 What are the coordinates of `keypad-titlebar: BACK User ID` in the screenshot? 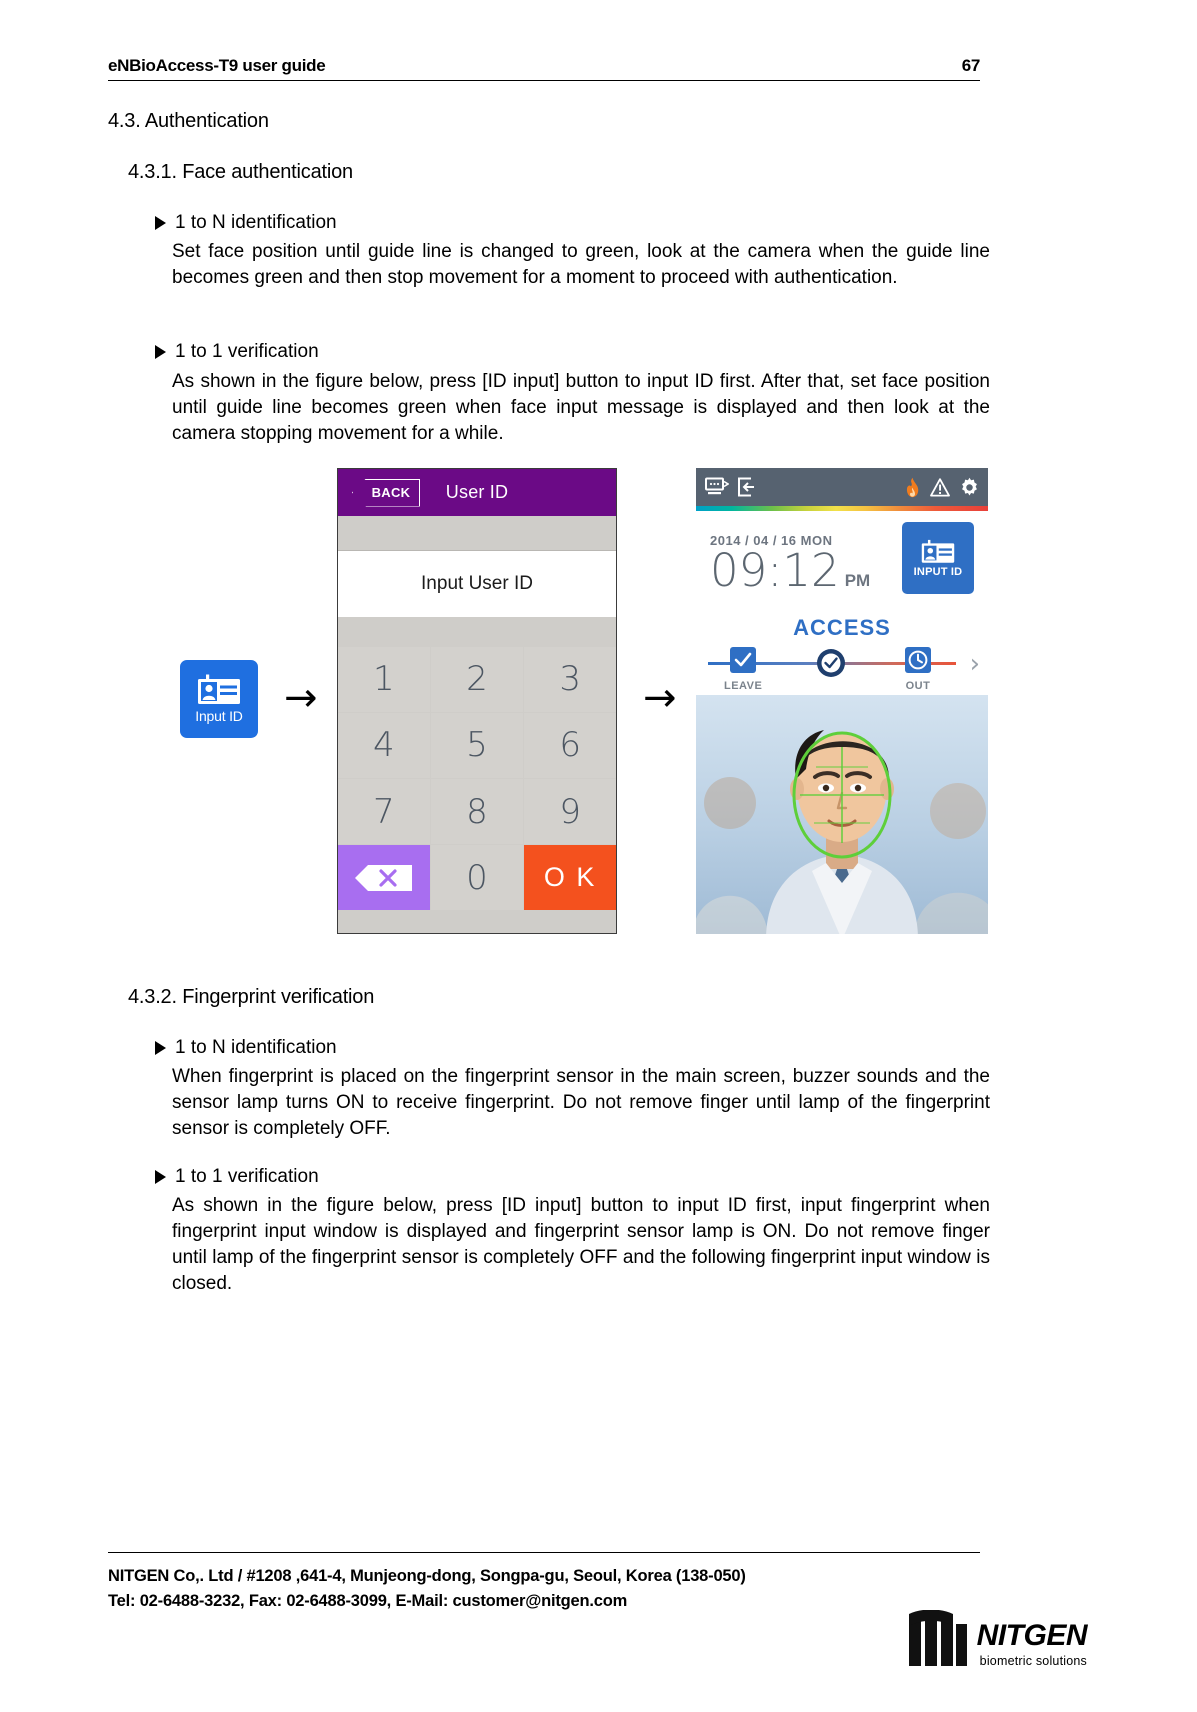 It's located at (477, 492).